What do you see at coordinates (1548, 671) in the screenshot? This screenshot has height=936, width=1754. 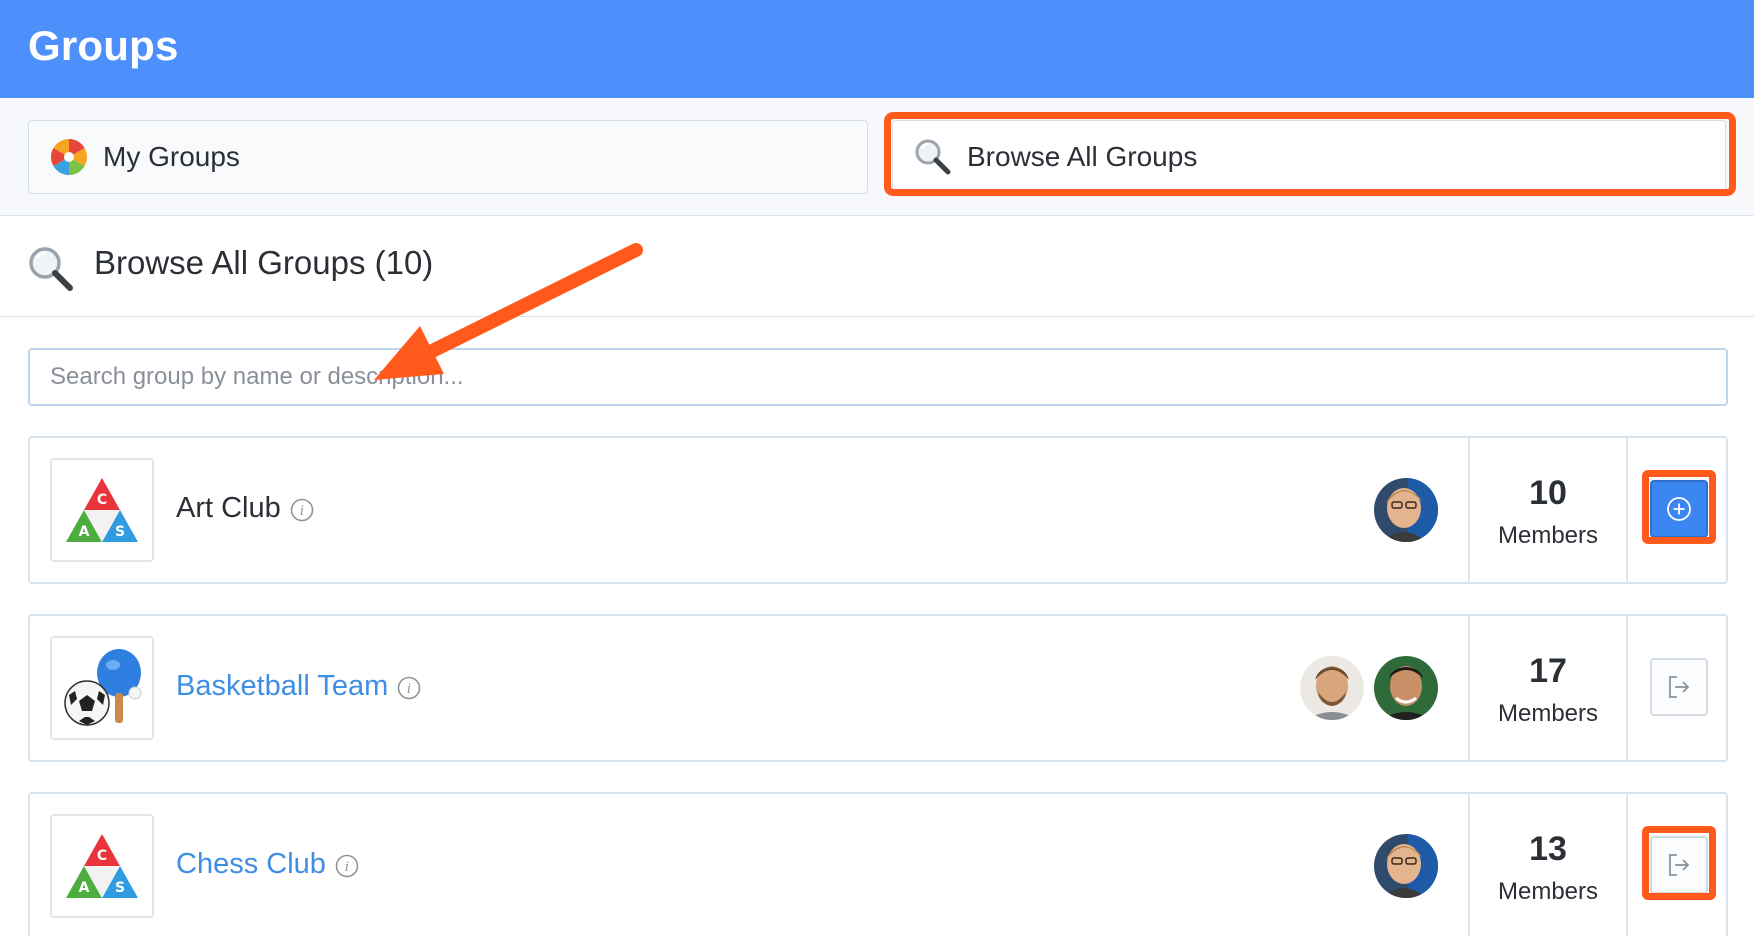 I see `members-count: 17` at bounding box center [1548, 671].